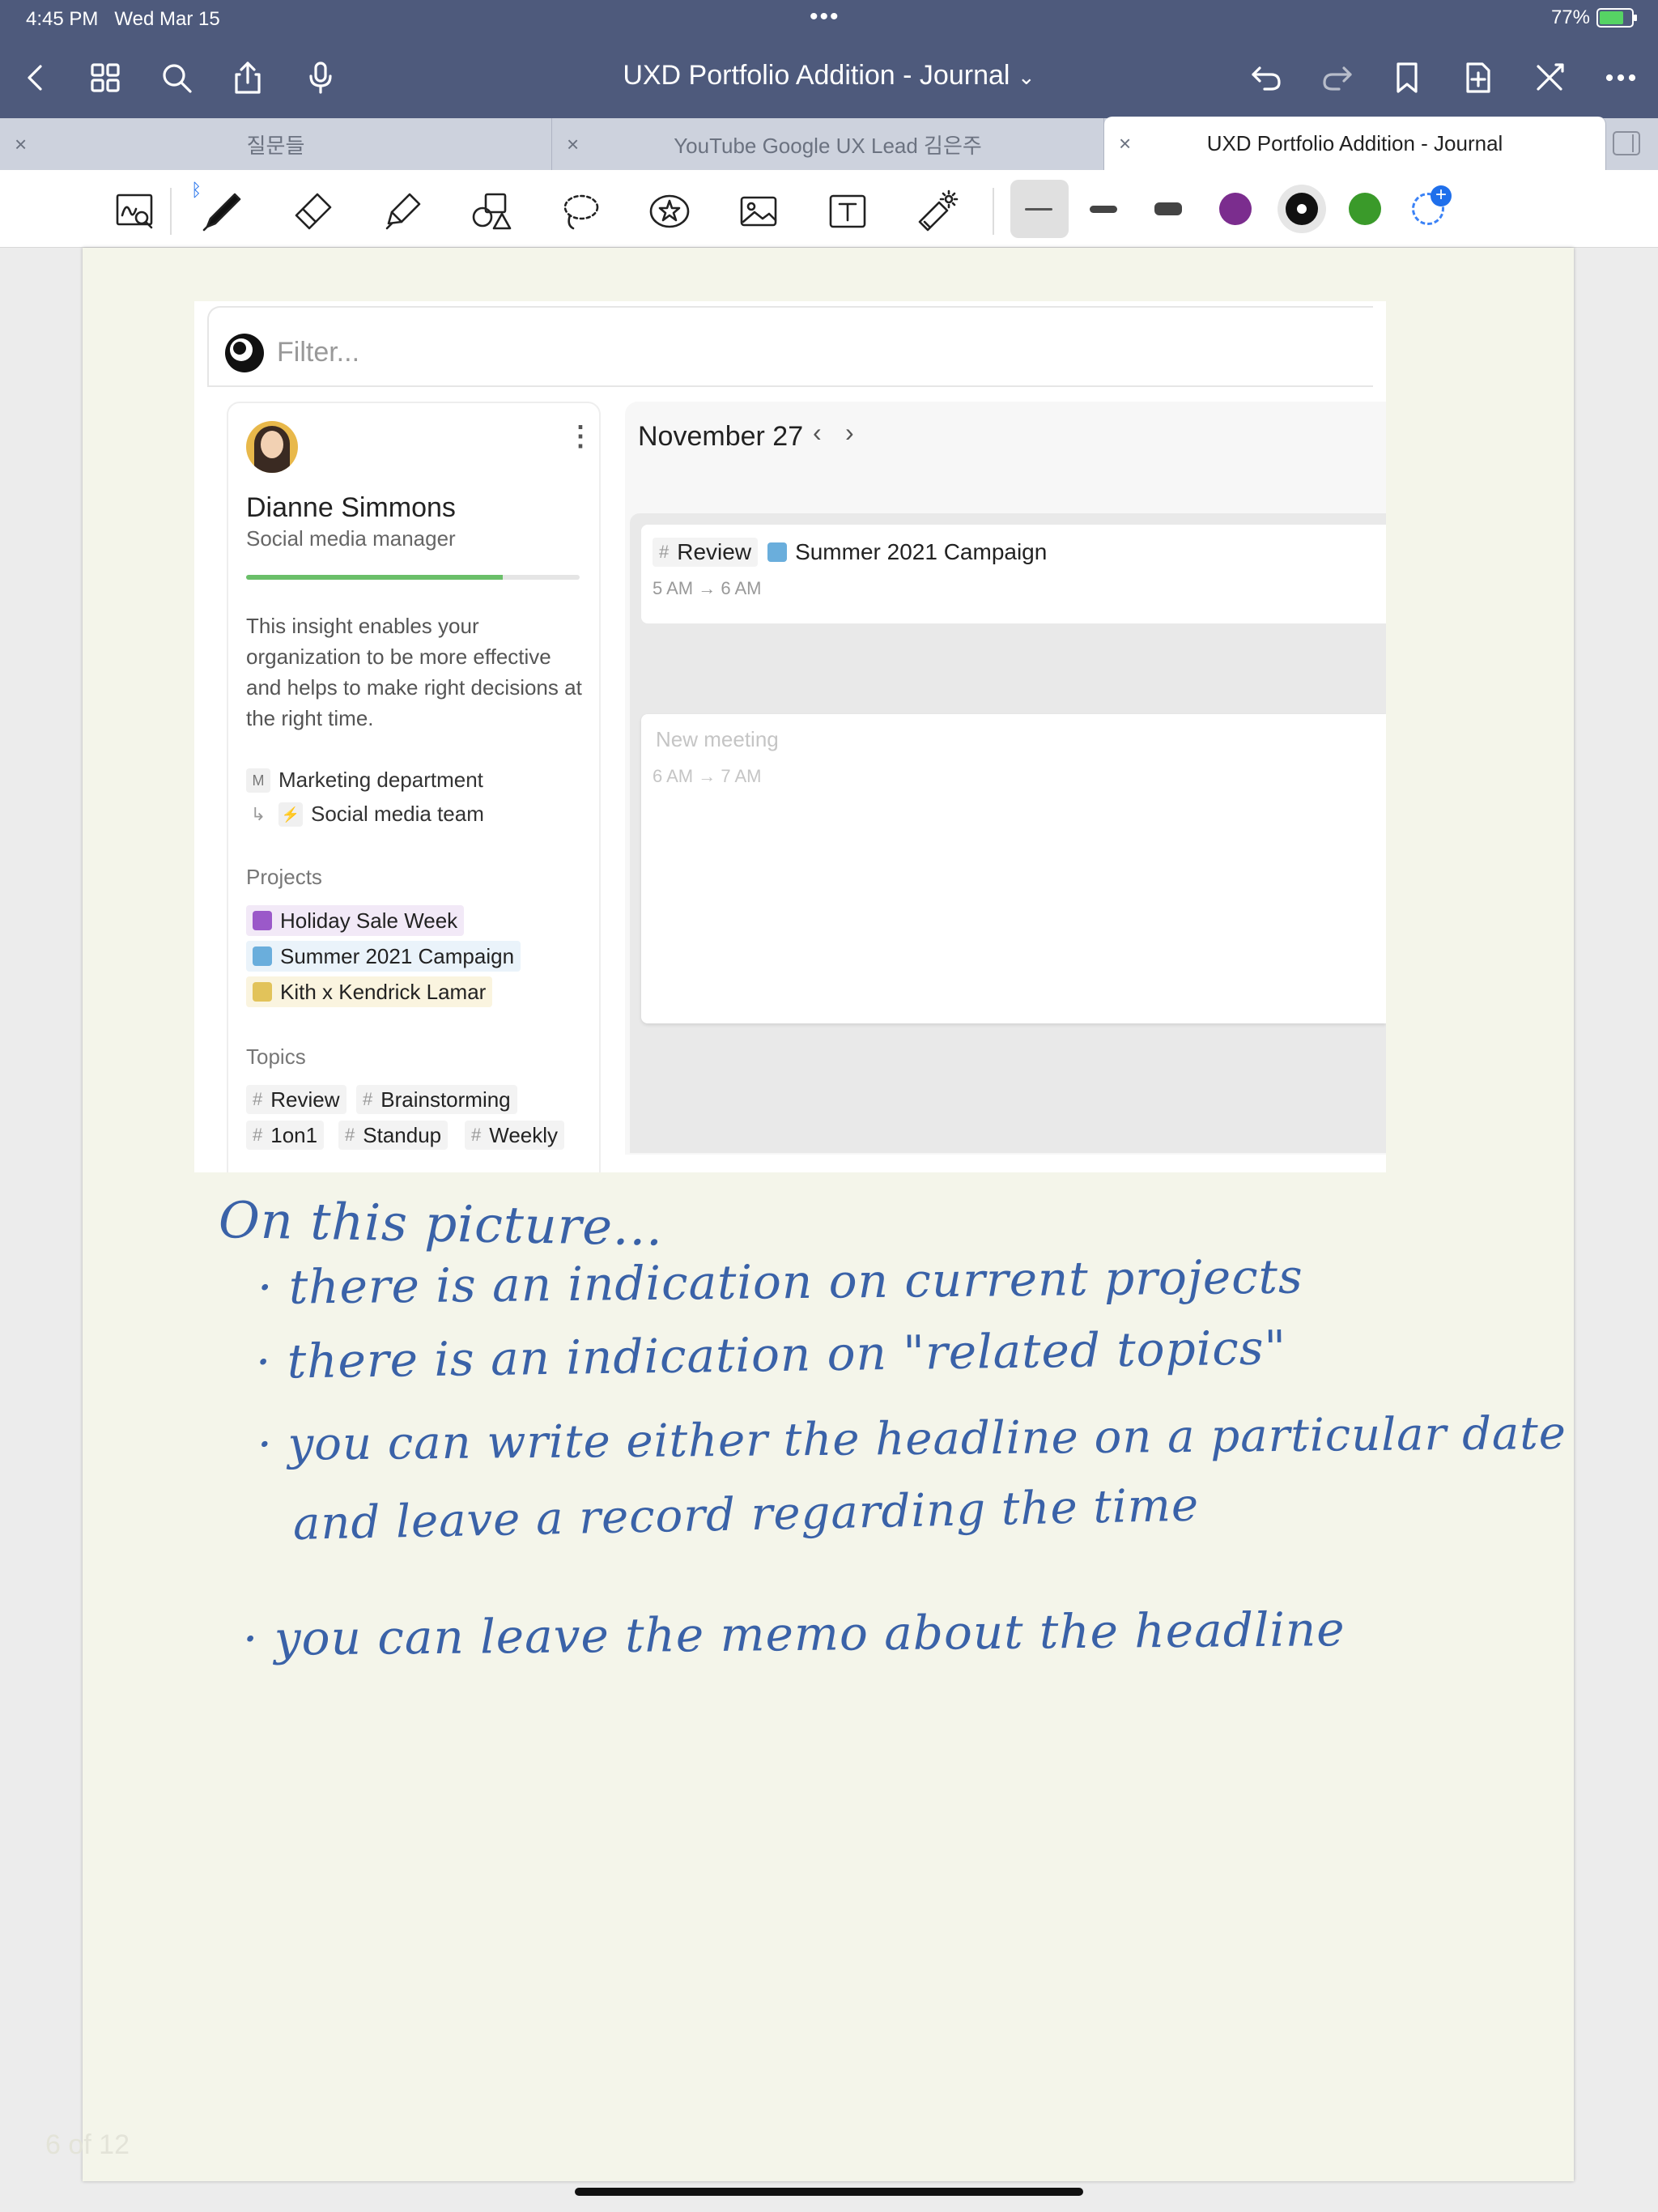  What do you see at coordinates (1026, 77) in the screenshot?
I see `chevron-down-icon: ⌄` at bounding box center [1026, 77].